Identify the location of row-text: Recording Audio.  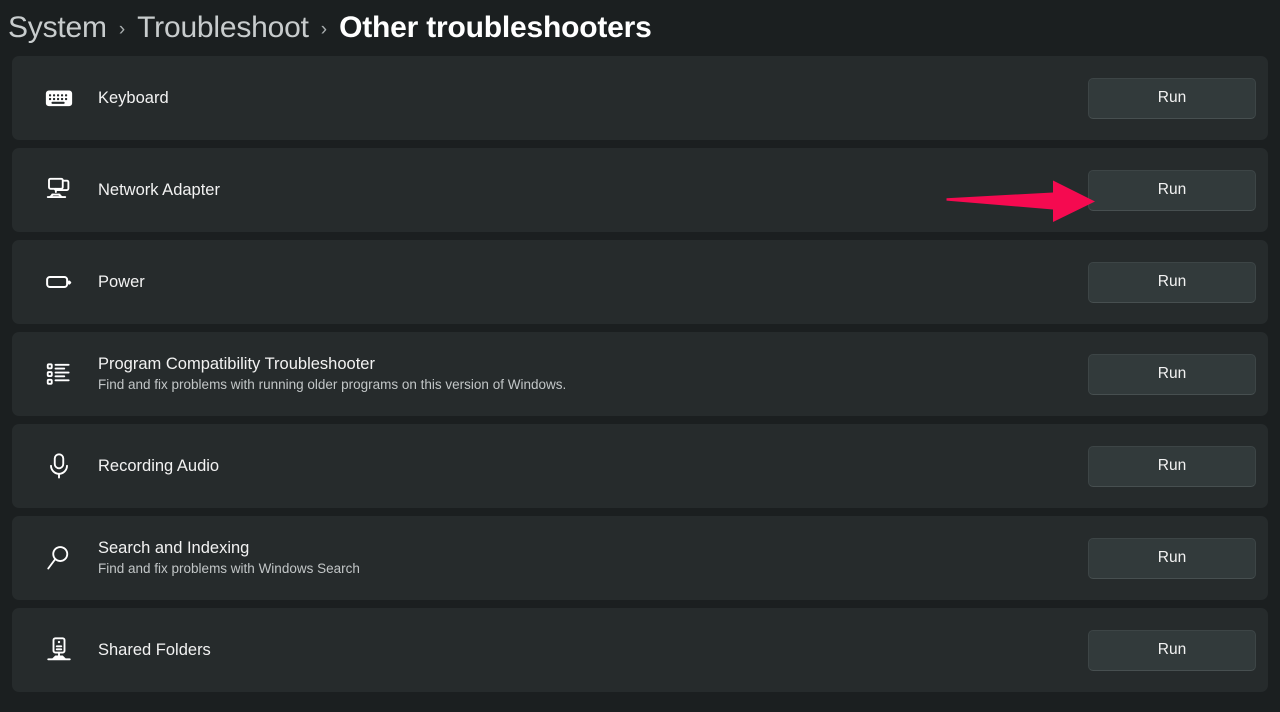
(593, 466).